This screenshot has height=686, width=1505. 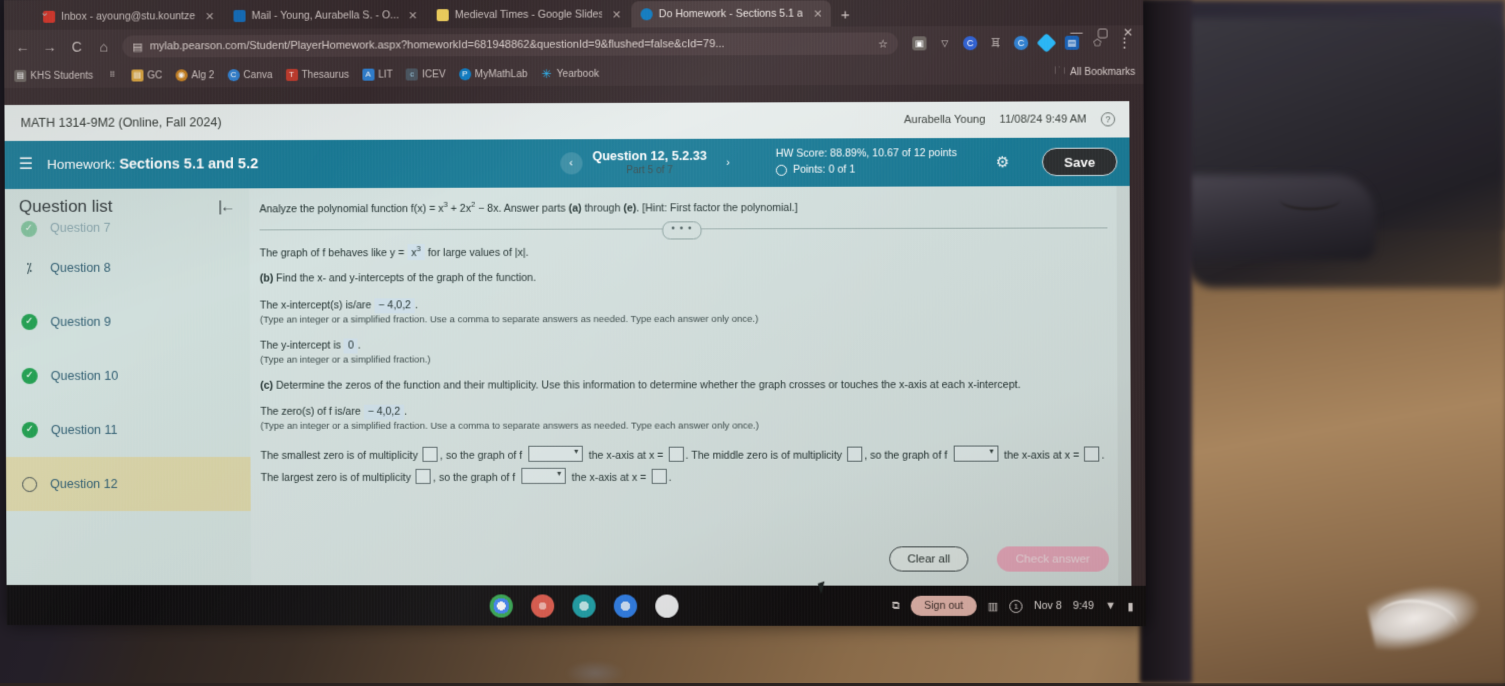 What do you see at coordinates (529, 14) in the screenshot?
I see `browser-tab: Medieval Times - Google Slides ✕` at bounding box center [529, 14].